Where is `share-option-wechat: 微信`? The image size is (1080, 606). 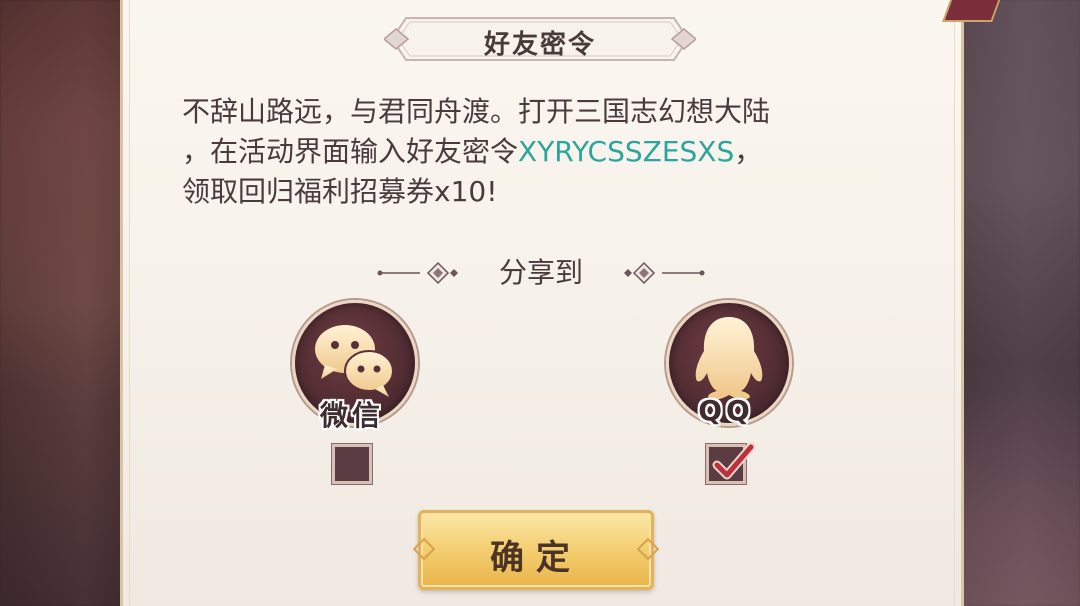 share-option-wechat: 微信 is located at coordinates (354, 400).